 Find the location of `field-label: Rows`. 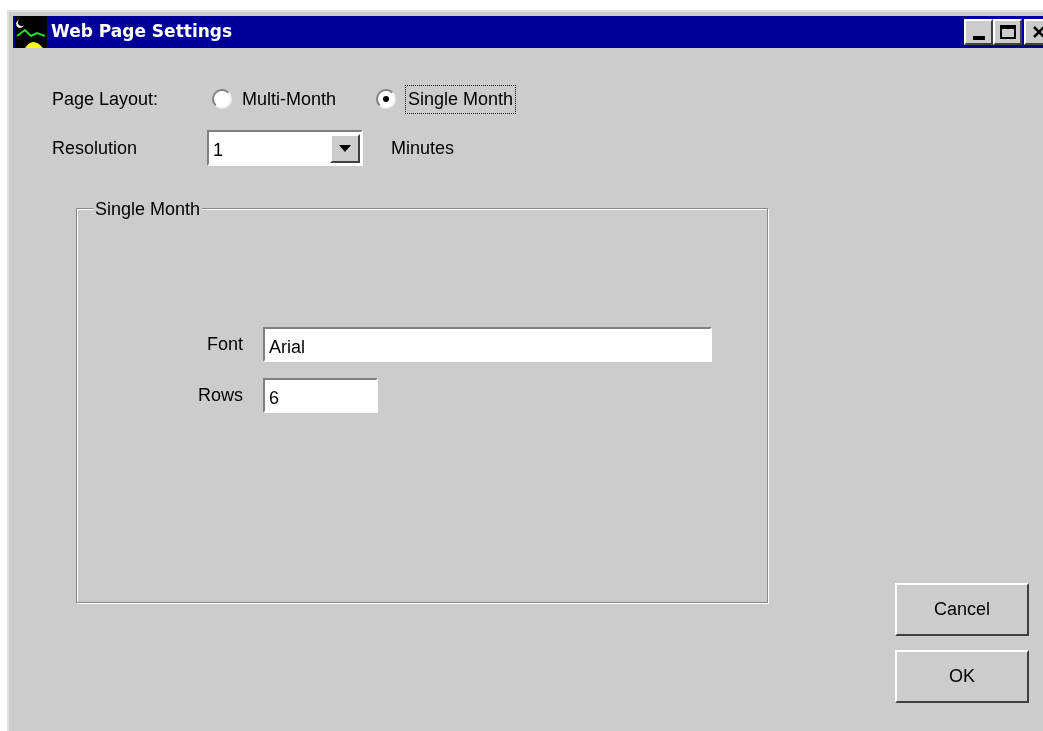

field-label: Rows is located at coordinates (220, 395).